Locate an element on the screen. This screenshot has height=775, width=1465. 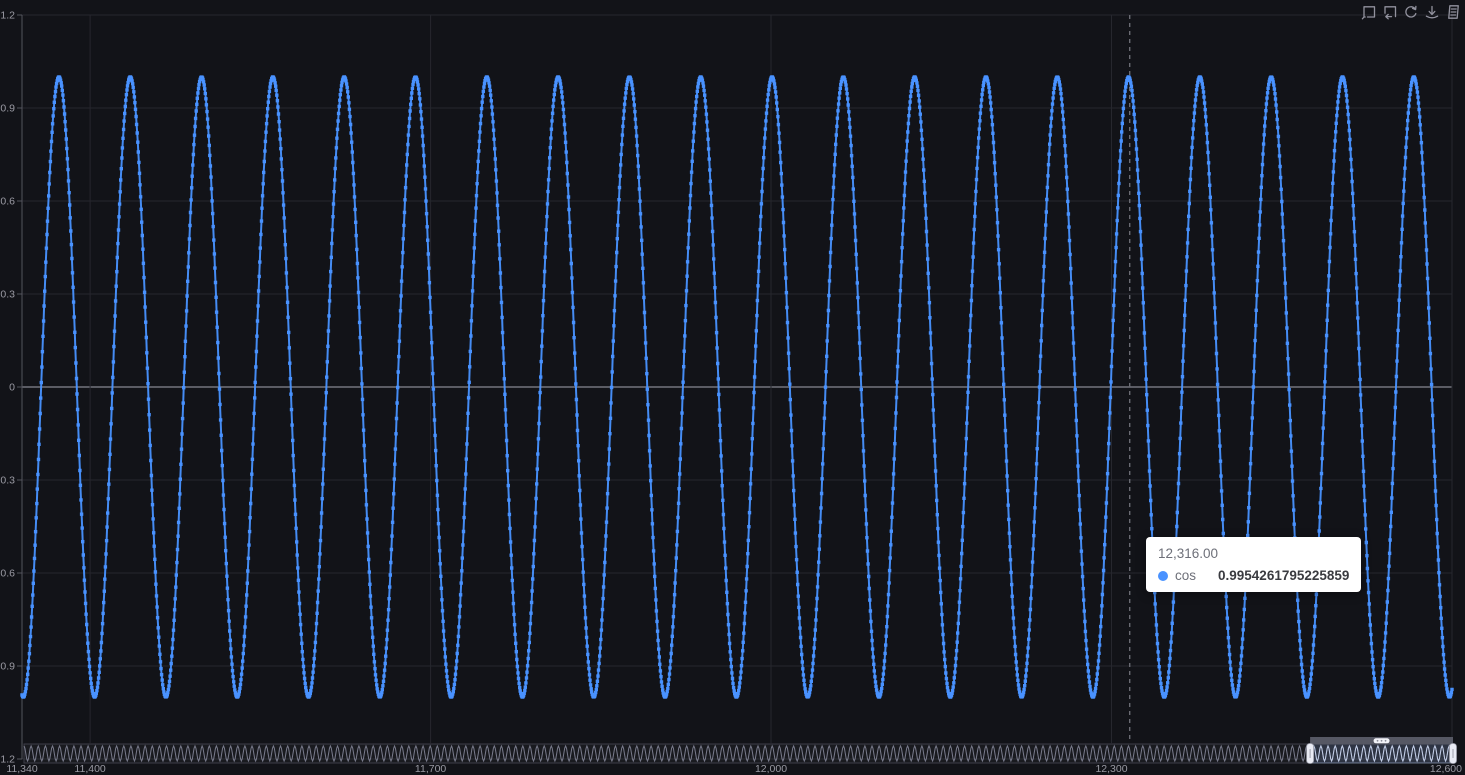
y-axis: 1.20.90.60.30-0.3-0.6-0.9-1.2 is located at coordinates (11, 388).